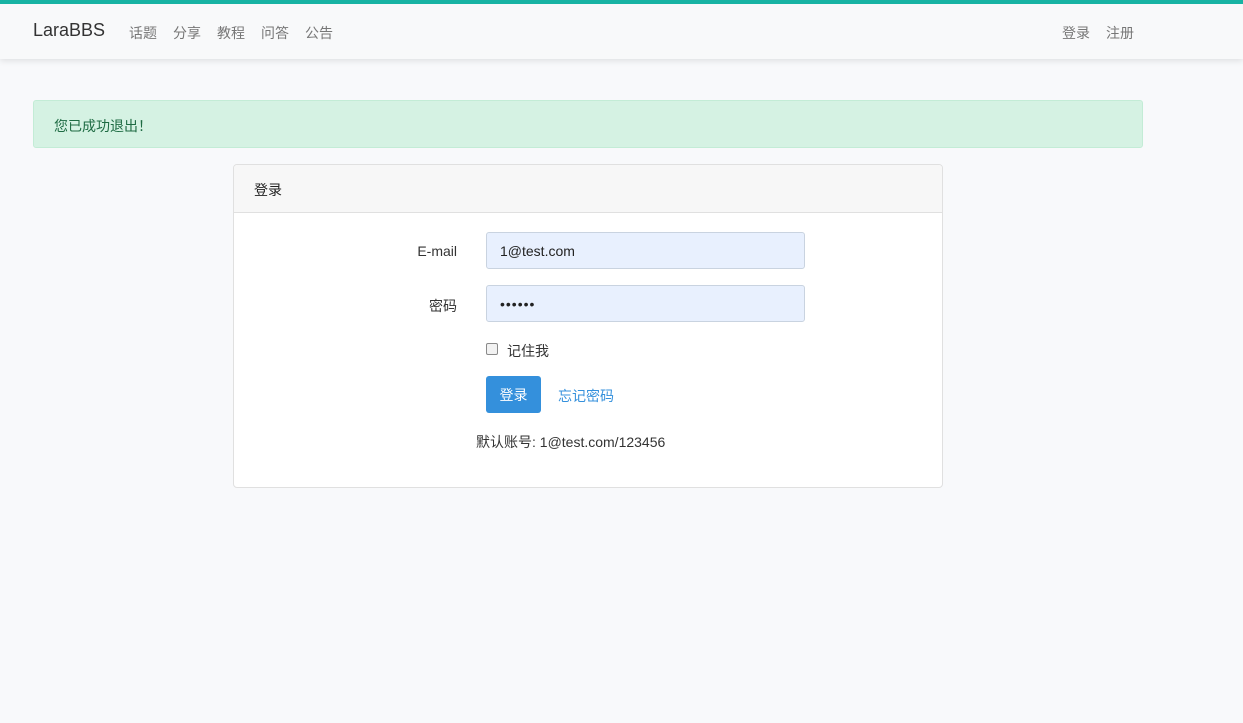  I want to click on nav-item-qa: 问答, so click(275, 33).